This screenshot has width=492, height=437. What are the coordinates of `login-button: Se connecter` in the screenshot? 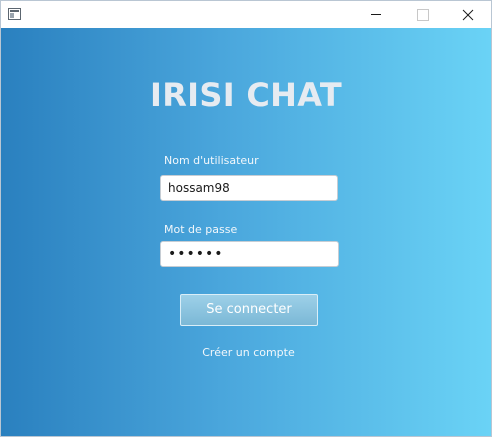 It's located at (249, 310).